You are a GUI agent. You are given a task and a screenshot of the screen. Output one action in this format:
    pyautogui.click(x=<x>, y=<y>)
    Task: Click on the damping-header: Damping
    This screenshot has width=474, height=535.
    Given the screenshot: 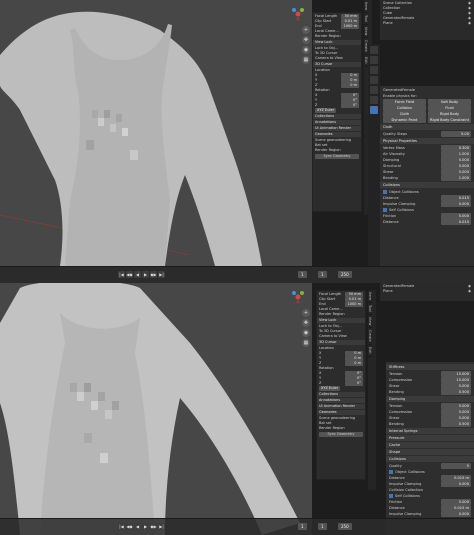 What is the action you would take?
    pyautogui.click(x=430, y=399)
    